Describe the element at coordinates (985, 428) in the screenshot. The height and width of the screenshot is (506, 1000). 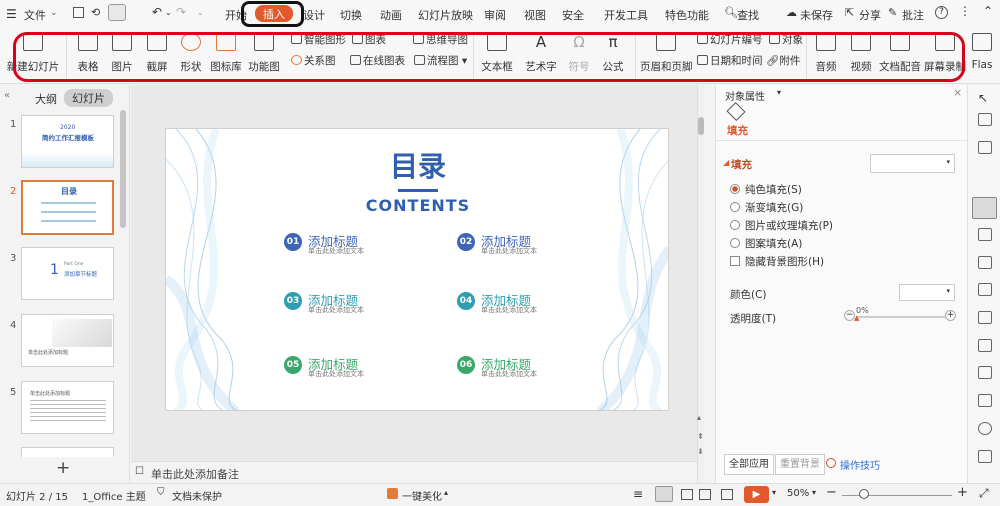
I see `help-icon` at that location.